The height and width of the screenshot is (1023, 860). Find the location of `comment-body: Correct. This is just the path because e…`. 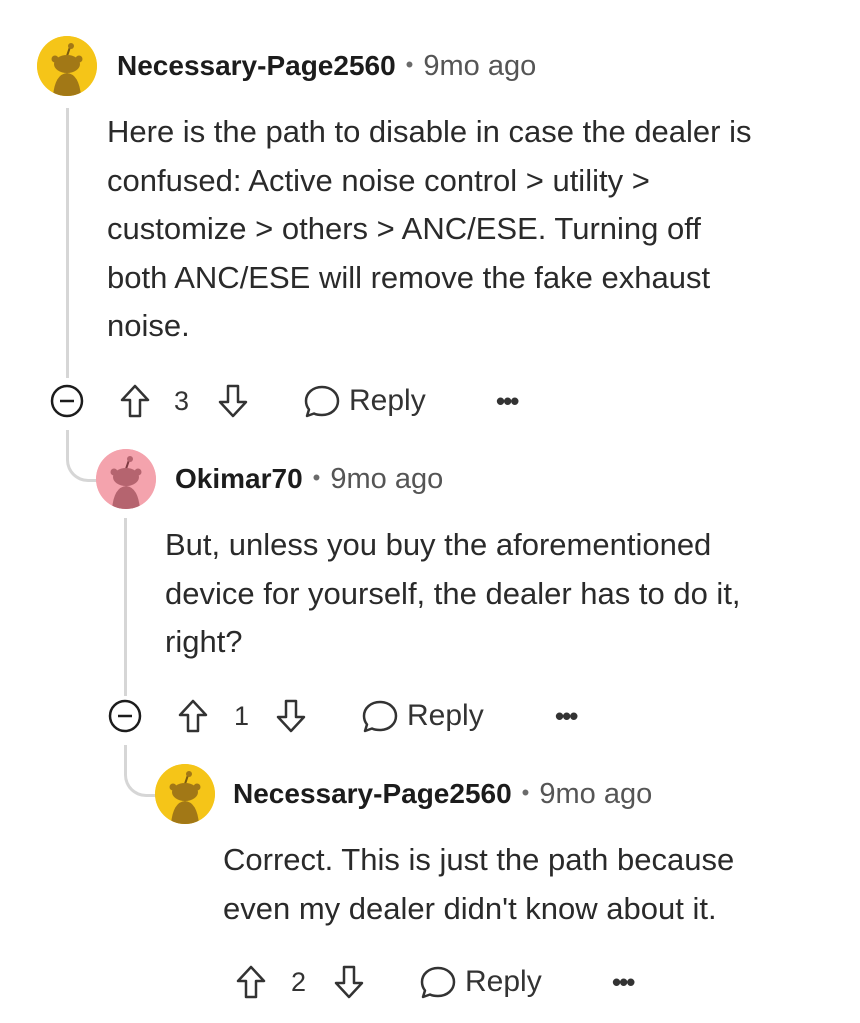

comment-body: Correct. This is just the path because e… is located at coordinates (478, 884).